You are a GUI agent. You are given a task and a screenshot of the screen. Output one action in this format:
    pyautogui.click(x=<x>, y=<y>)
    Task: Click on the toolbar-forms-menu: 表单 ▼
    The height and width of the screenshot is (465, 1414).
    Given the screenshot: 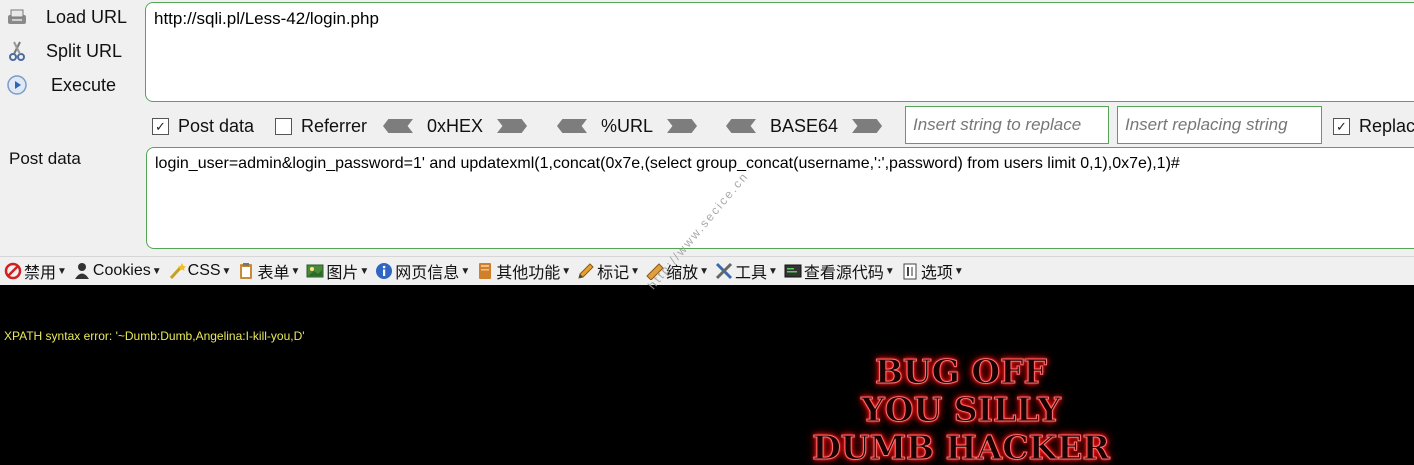 What is the action you would take?
    pyautogui.click(x=268, y=271)
    